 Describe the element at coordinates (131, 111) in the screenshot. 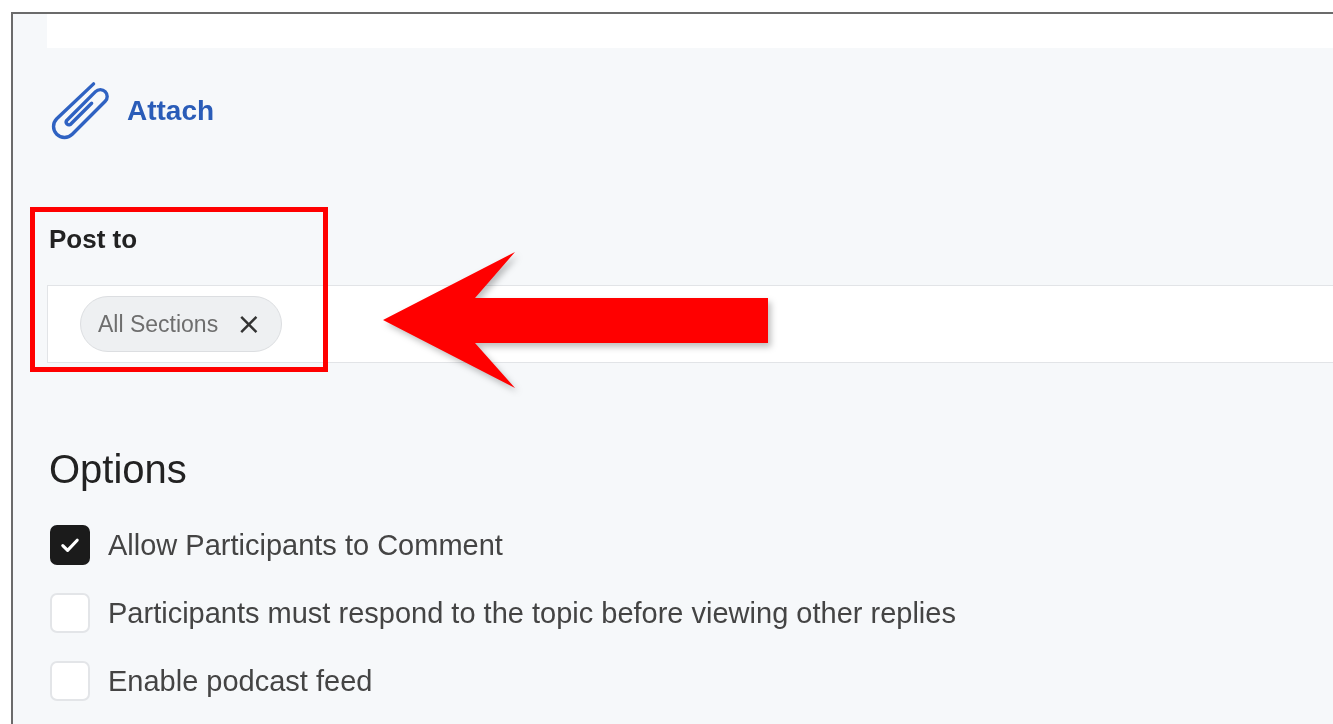

I see `attach-link: Attach` at that location.